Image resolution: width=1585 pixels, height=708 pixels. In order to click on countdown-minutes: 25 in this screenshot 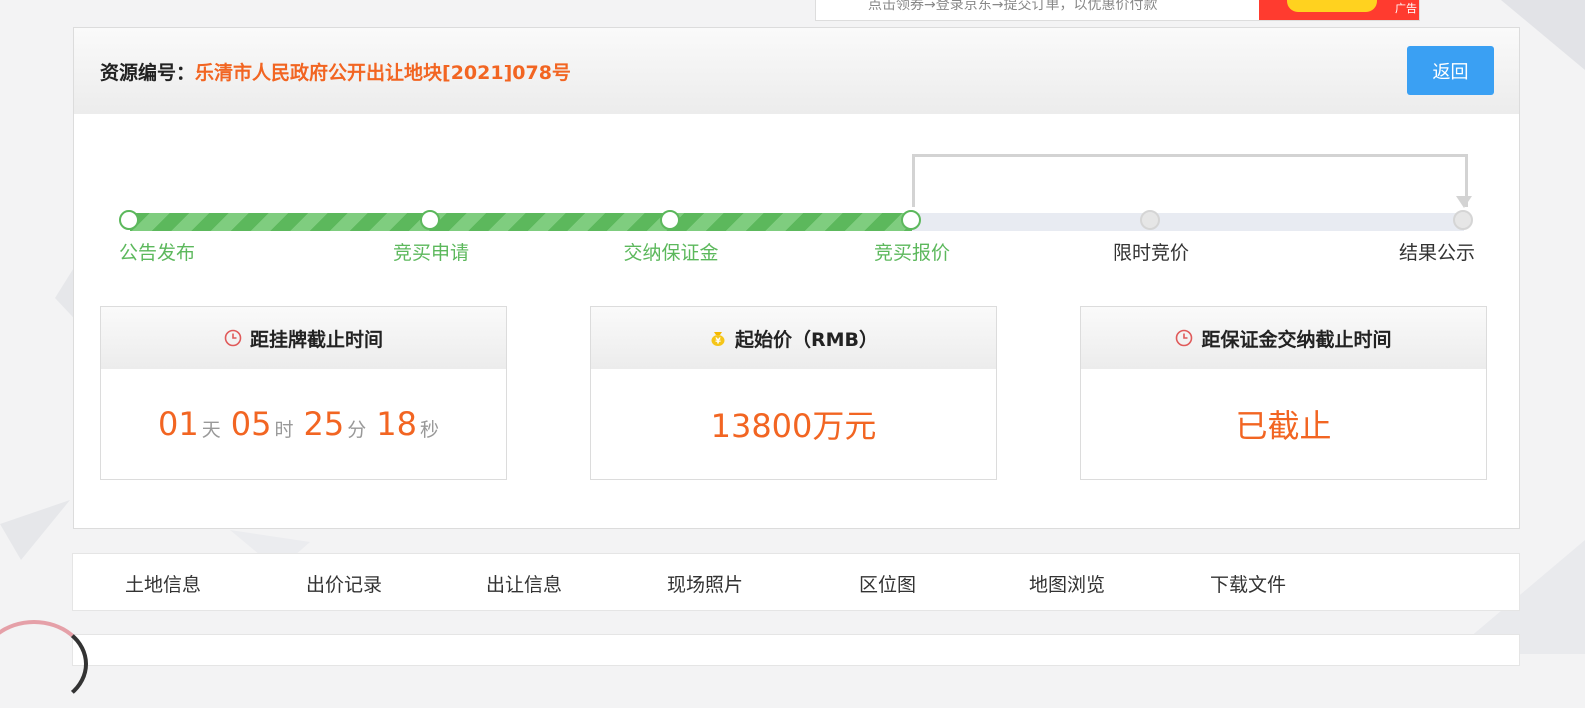, I will do `click(324, 424)`.